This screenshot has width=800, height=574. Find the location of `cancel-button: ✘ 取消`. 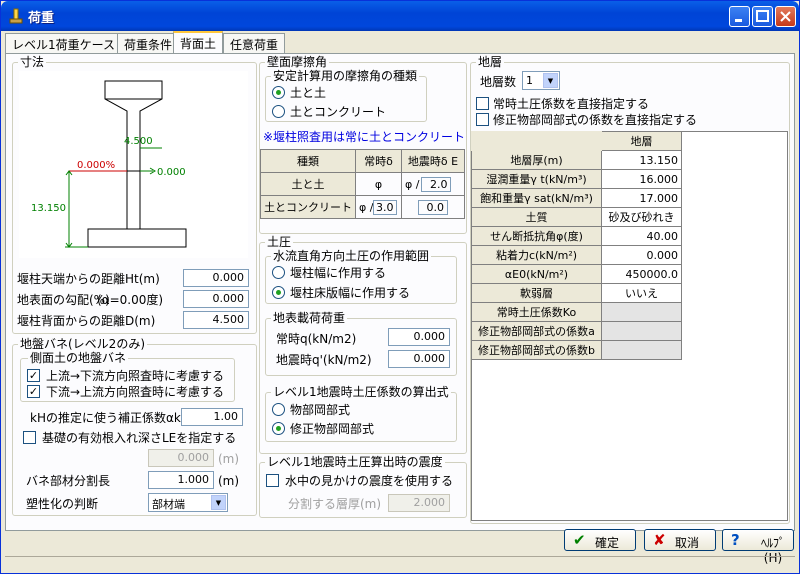

cancel-button: ✘ 取消 is located at coordinates (680, 540).